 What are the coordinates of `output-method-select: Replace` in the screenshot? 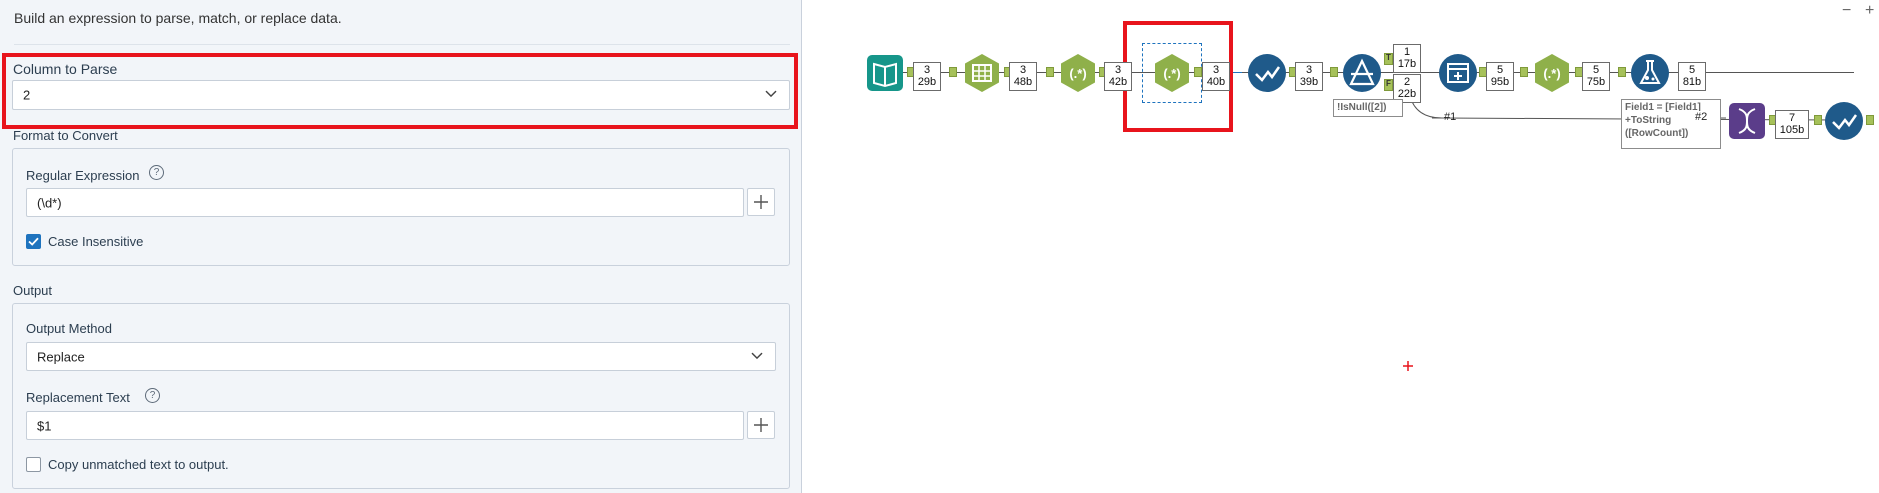 It's located at (401, 356).